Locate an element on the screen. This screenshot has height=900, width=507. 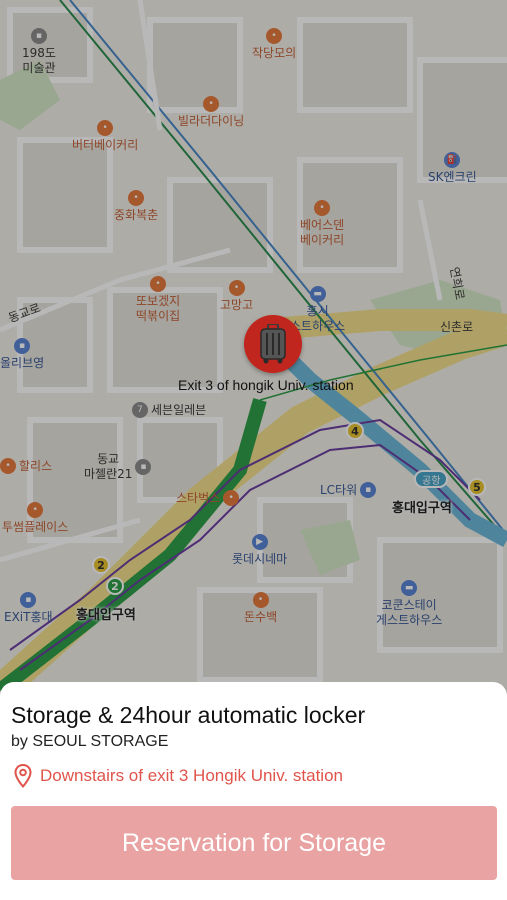
poi-label: 세븐일레븐 is located at coordinates (179, 409).